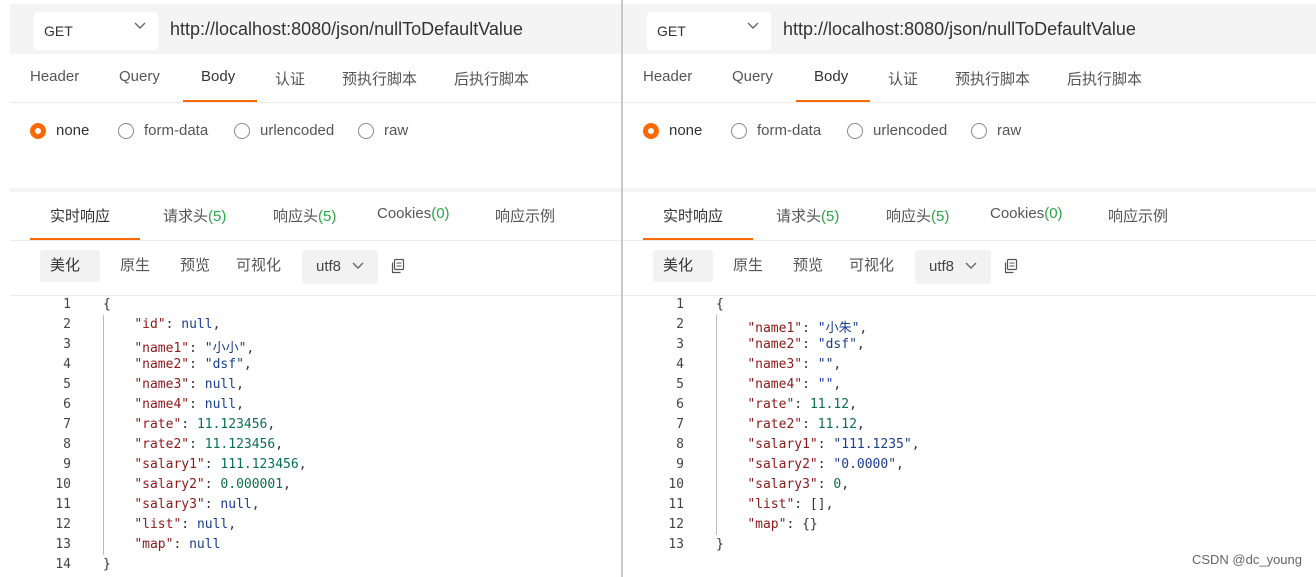  What do you see at coordinates (197, 484) in the screenshot?
I see `code-text: "salary2": 0.000001,` at bounding box center [197, 484].